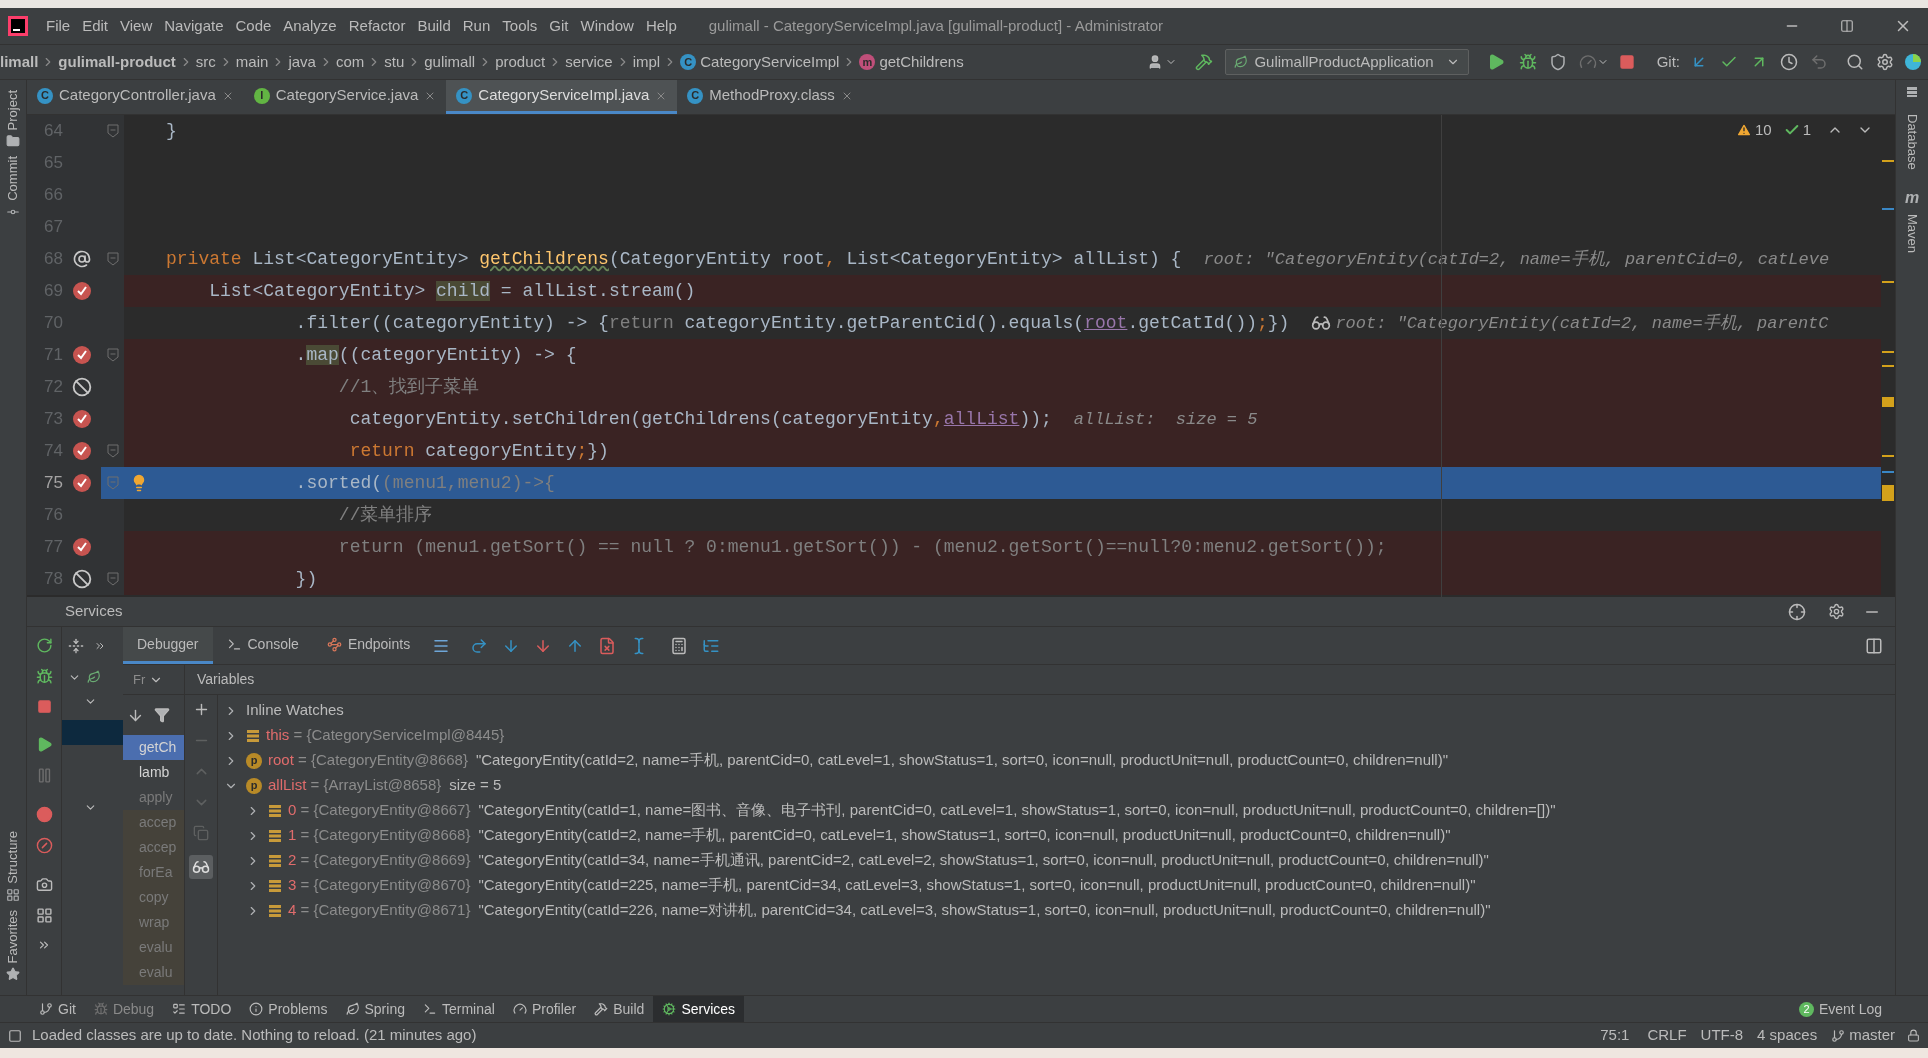 Image resolution: width=1928 pixels, height=1058 pixels. I want to click on plugin-logo-icon, so click(1913, 62).